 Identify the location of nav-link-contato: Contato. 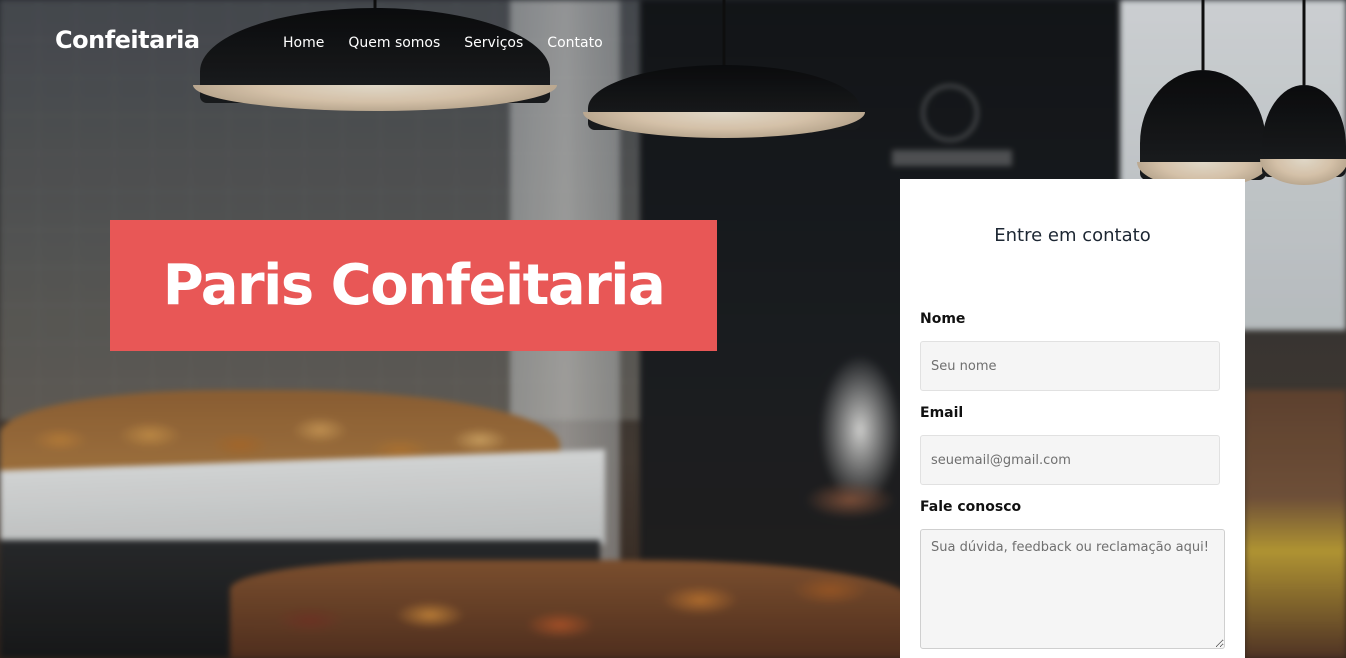
(574, 43).